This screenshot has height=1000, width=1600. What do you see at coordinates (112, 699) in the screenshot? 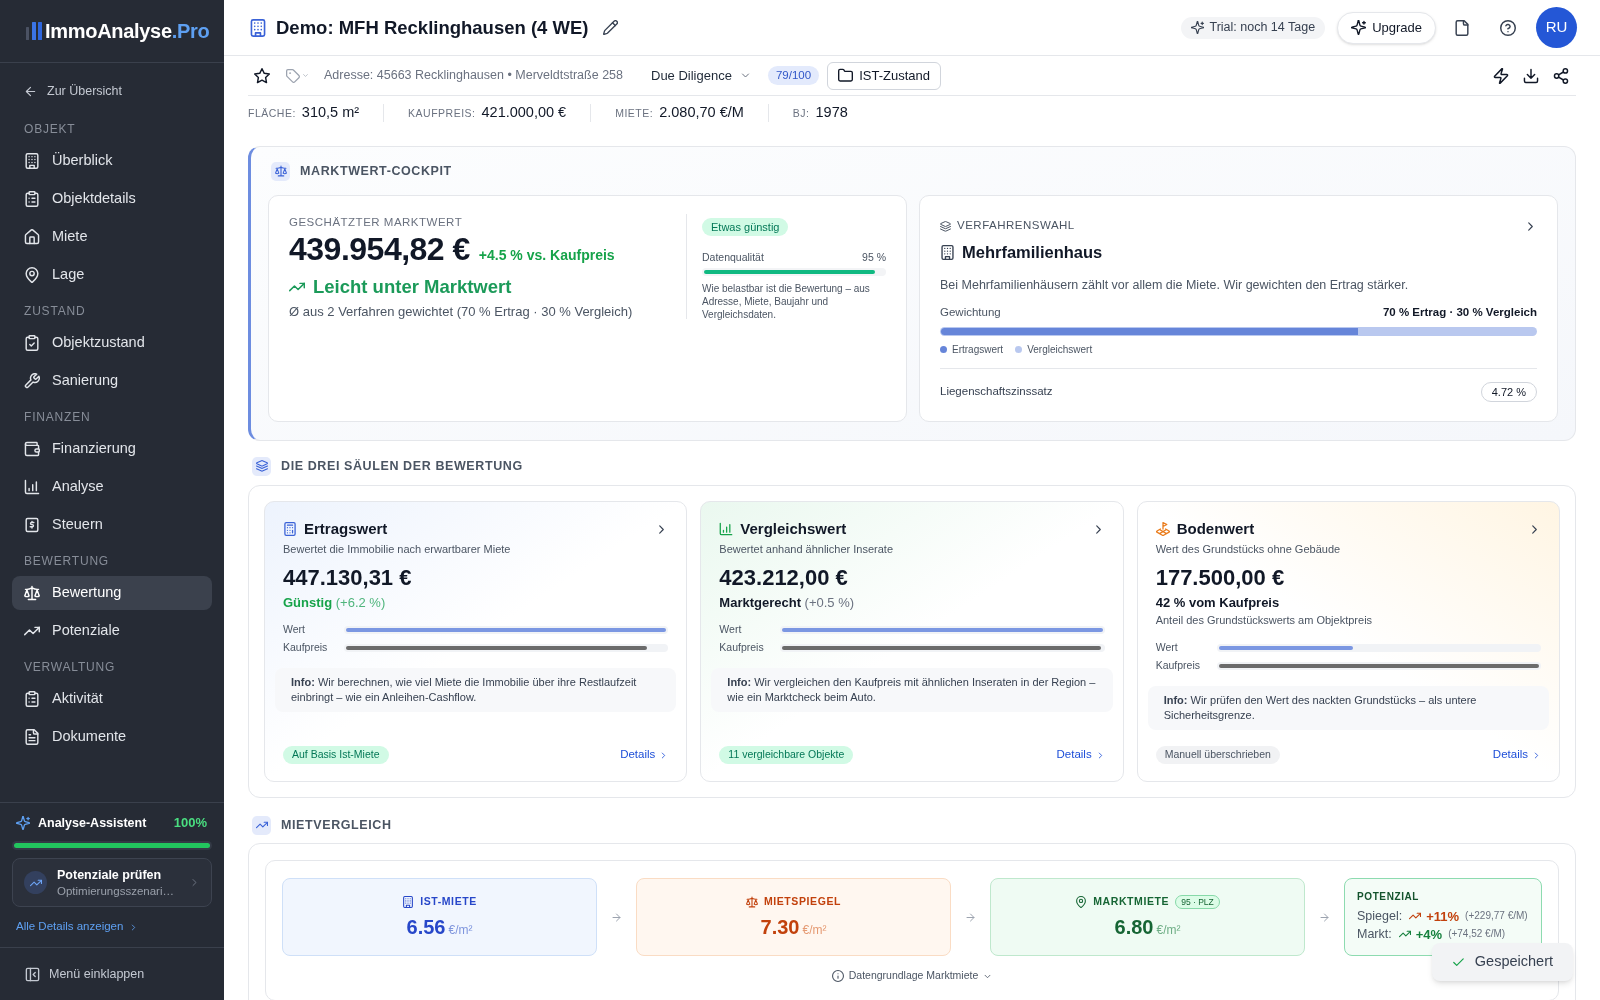
I see `nav-item: Aktivität` at bounding box center [112, 699].